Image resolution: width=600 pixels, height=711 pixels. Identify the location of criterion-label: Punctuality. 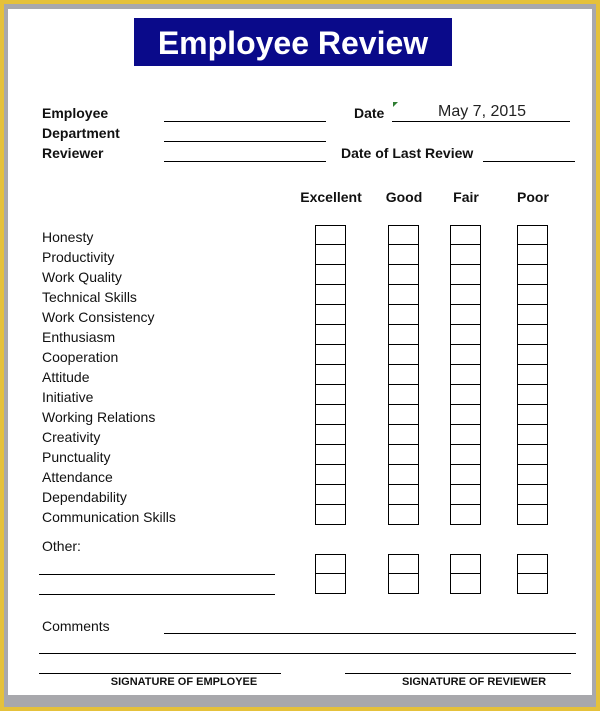
(76, 457).